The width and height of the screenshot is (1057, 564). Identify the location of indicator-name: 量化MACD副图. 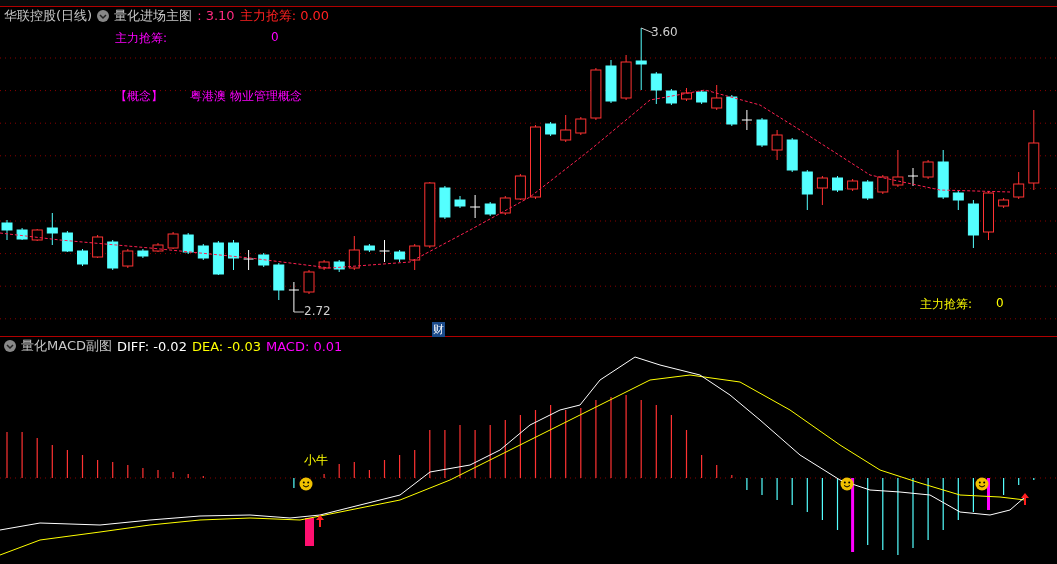
(66, 346).